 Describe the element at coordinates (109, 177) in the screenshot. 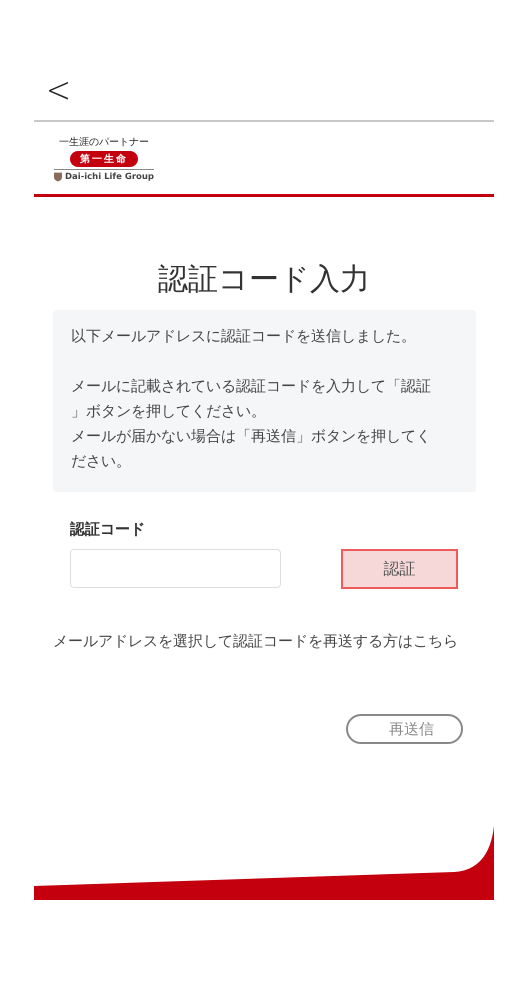

I see `logo-group-text: Dai-ichi Life Group` at that location.